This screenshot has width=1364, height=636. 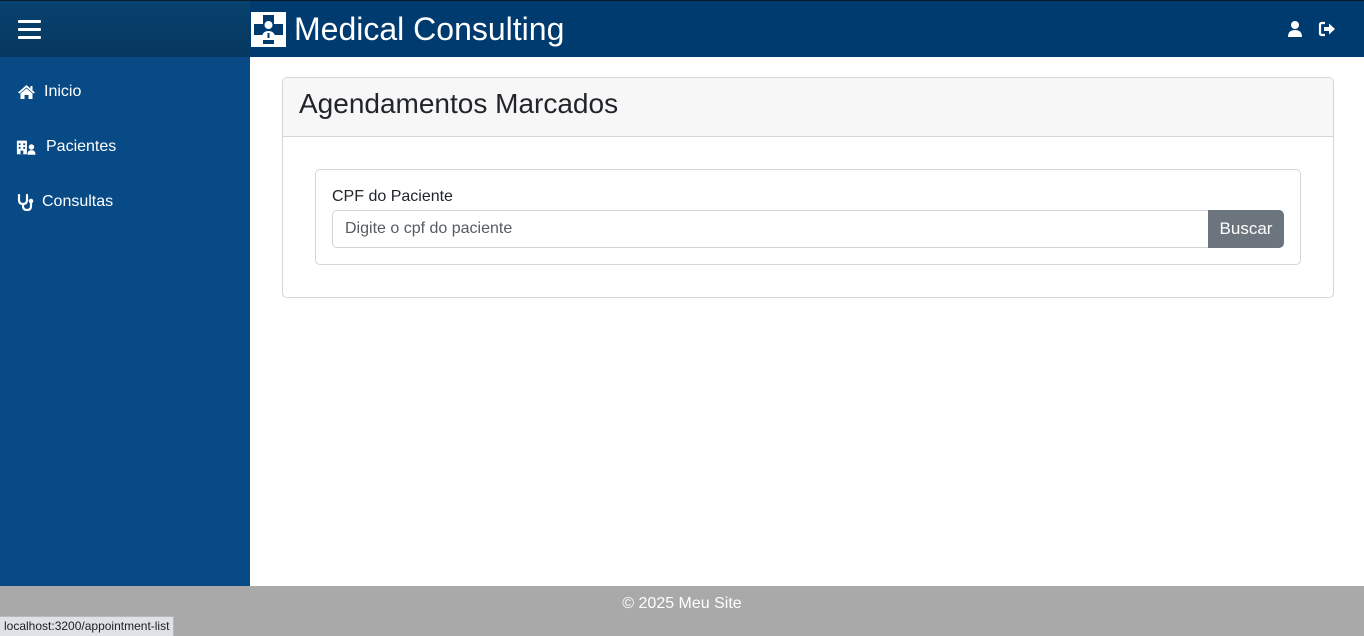 What do you see at coordinates (459, 103) in the screenshot?
I see `page-title: Agendamentos Marcados` at bounding box center [459, 103].